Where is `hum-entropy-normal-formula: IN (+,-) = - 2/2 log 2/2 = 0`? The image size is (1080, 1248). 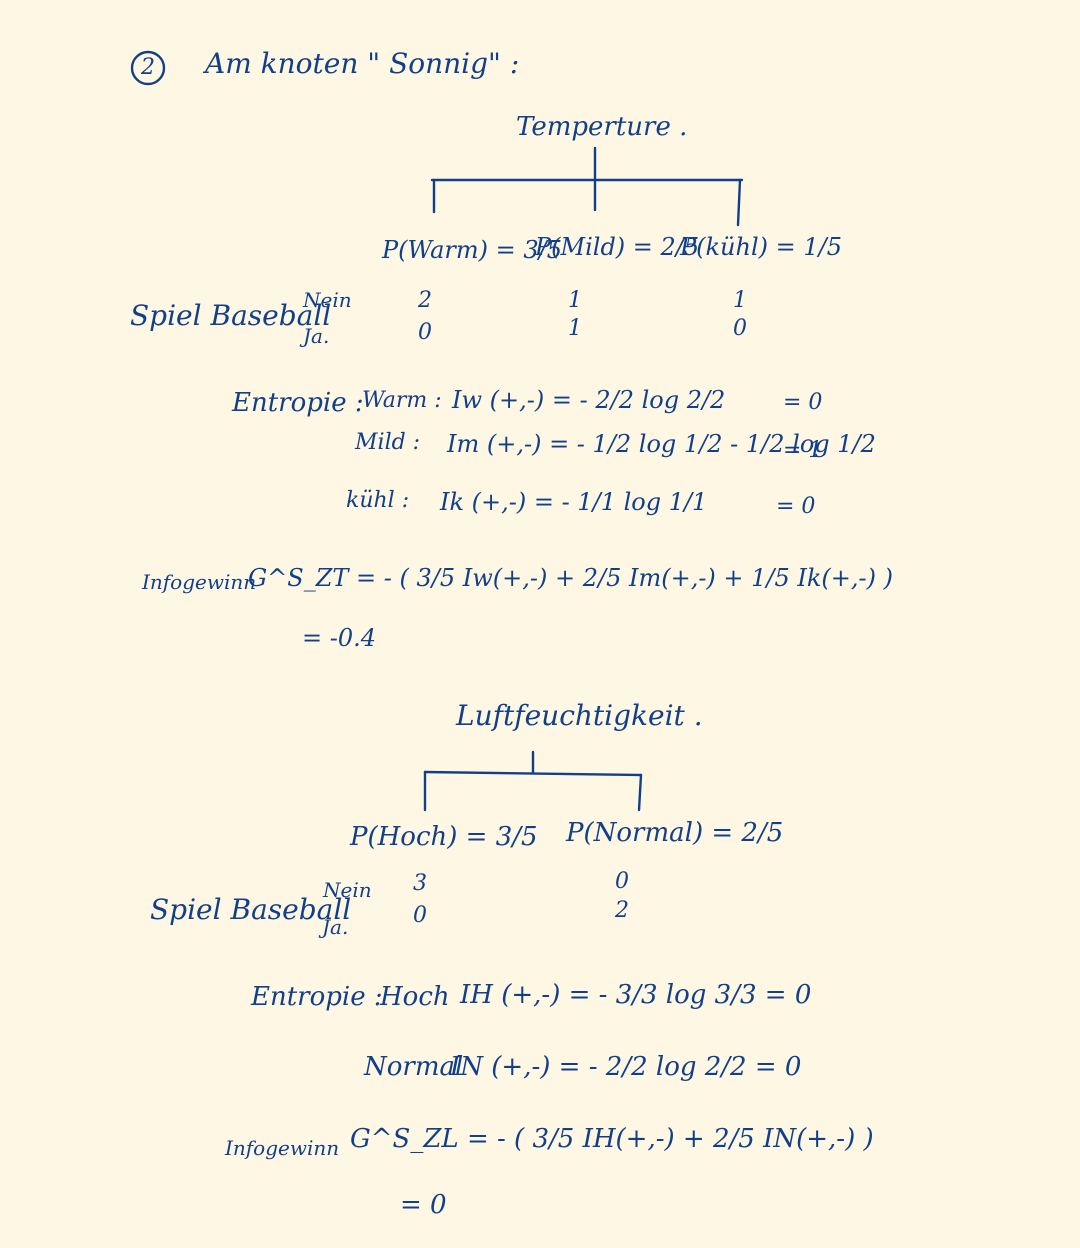 hum-entropy-normal-formula: IN (+,-) = - 2/2 log 2/2 = 0 is located at coordinates (626, 1067).